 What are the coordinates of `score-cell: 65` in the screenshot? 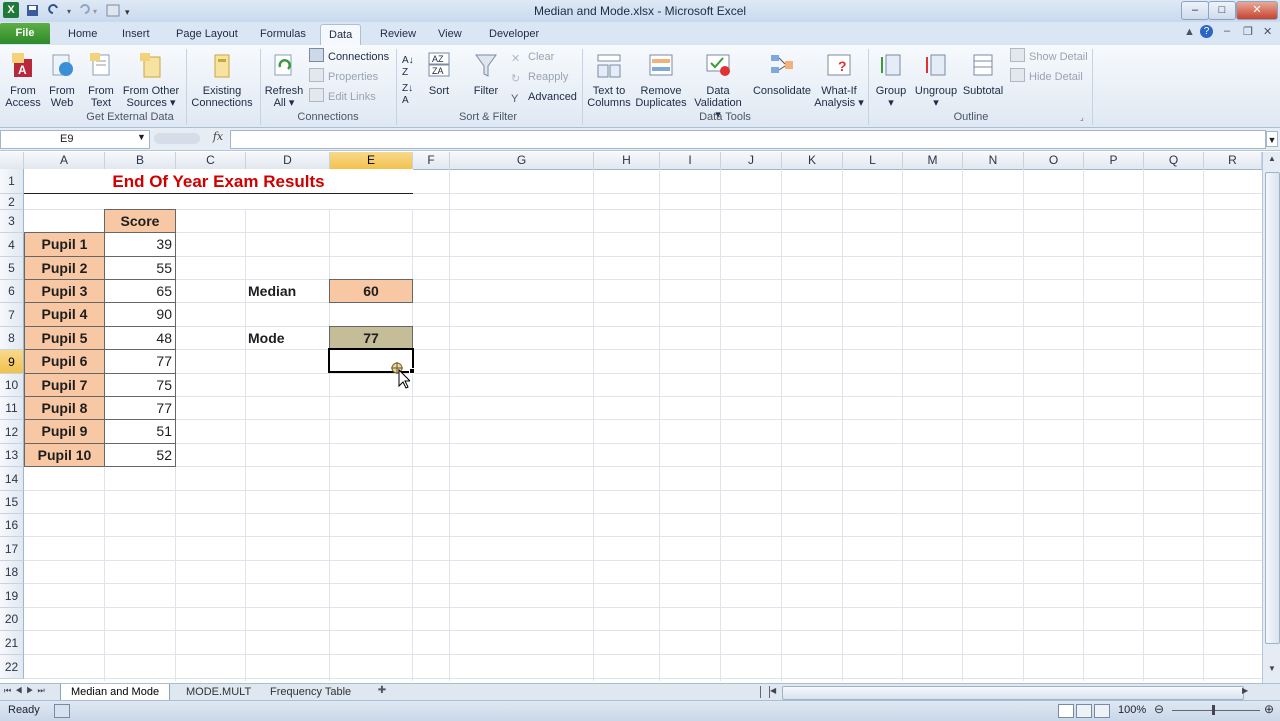 It's located at (140, 291).